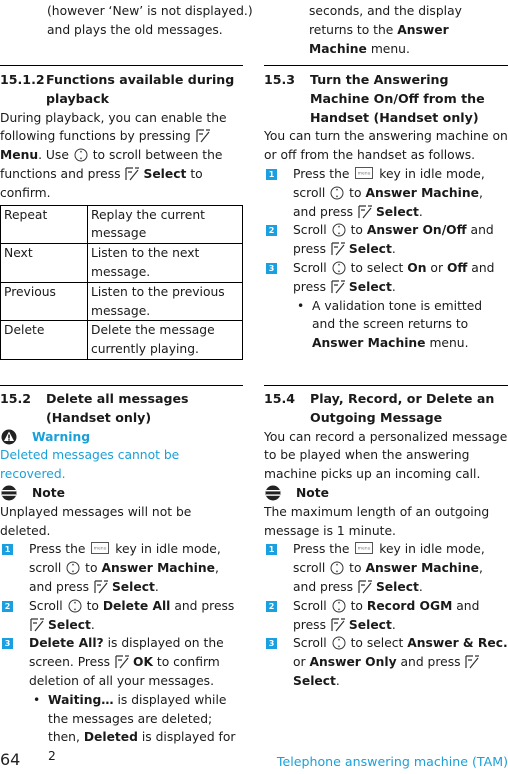 This screenshot has width=508, height=774. Describe the element at coordinates (165, 301) in the screenshot. I see `function-description: Listen to the previous message.` at that location.